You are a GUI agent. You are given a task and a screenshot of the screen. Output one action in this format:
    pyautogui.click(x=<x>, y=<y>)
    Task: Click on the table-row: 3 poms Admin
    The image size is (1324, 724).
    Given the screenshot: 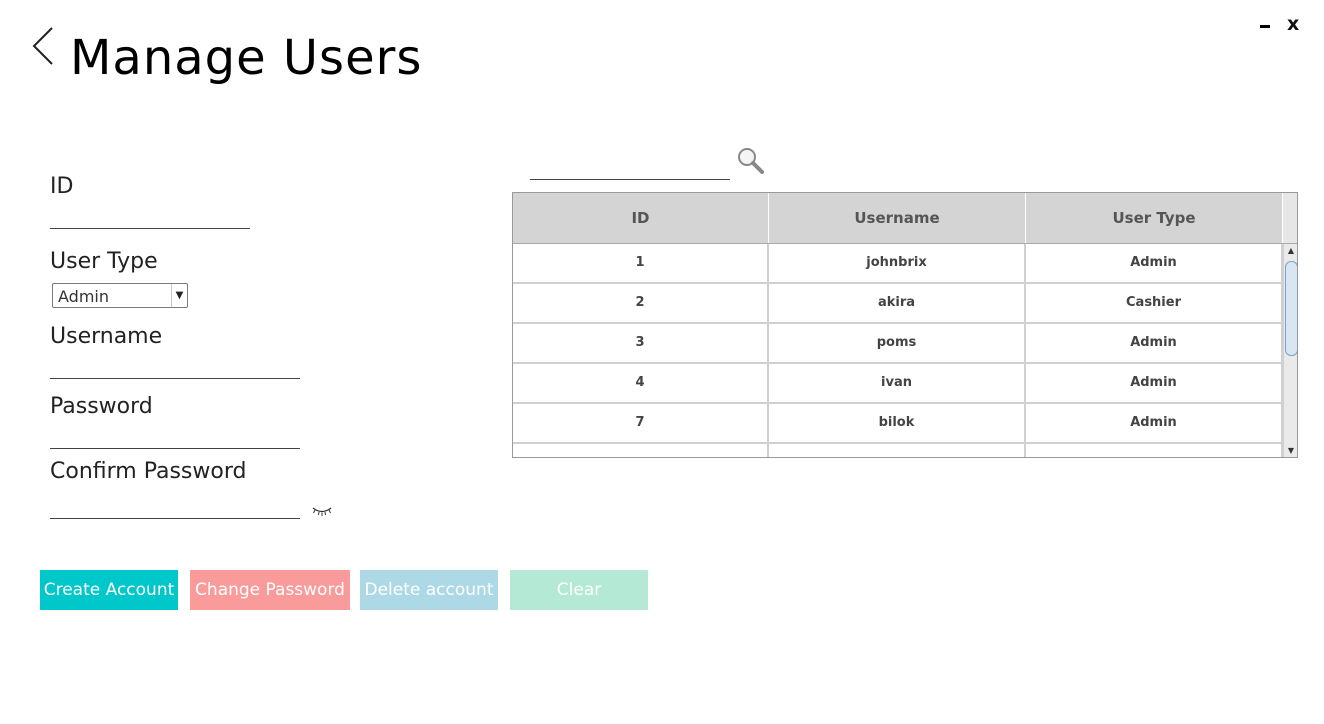 What is the action you would take?
    pyautogui.click(x=898, y=344)
    